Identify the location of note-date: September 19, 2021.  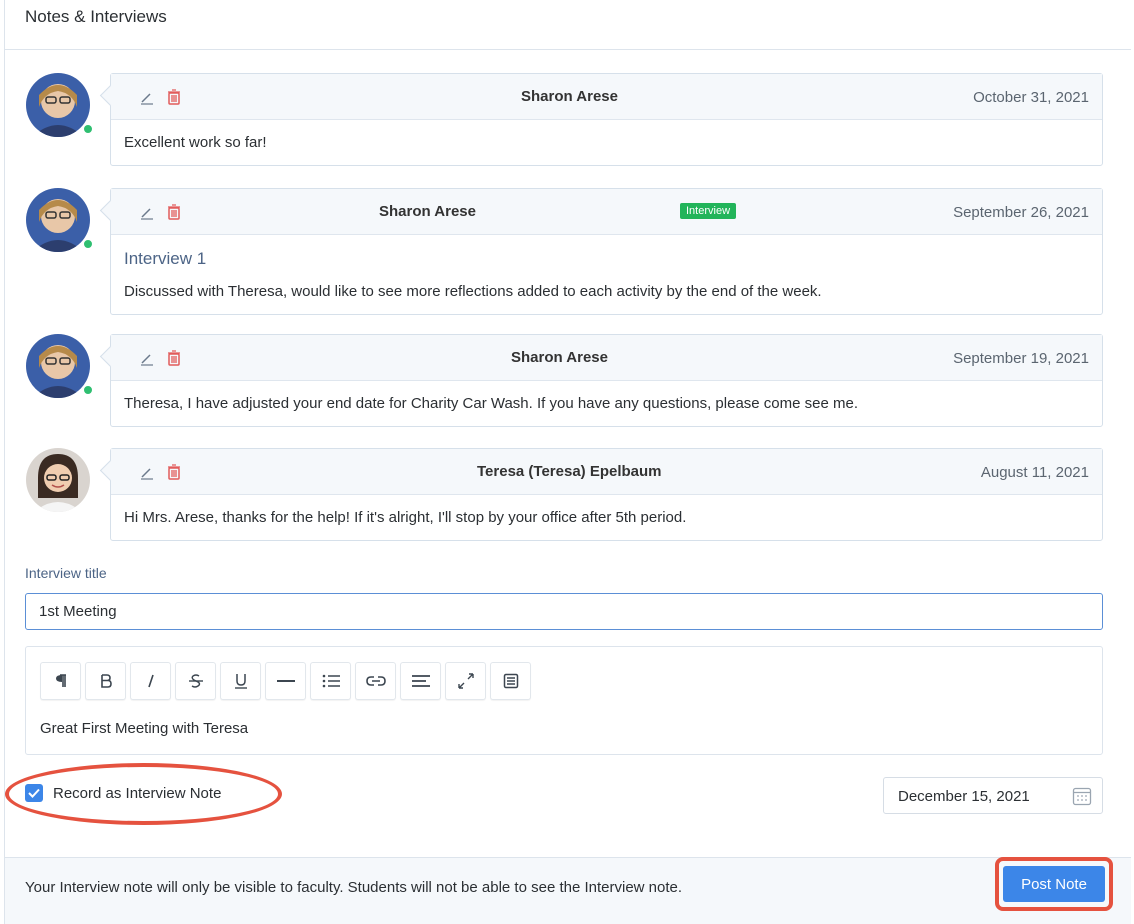
(1021, 358).